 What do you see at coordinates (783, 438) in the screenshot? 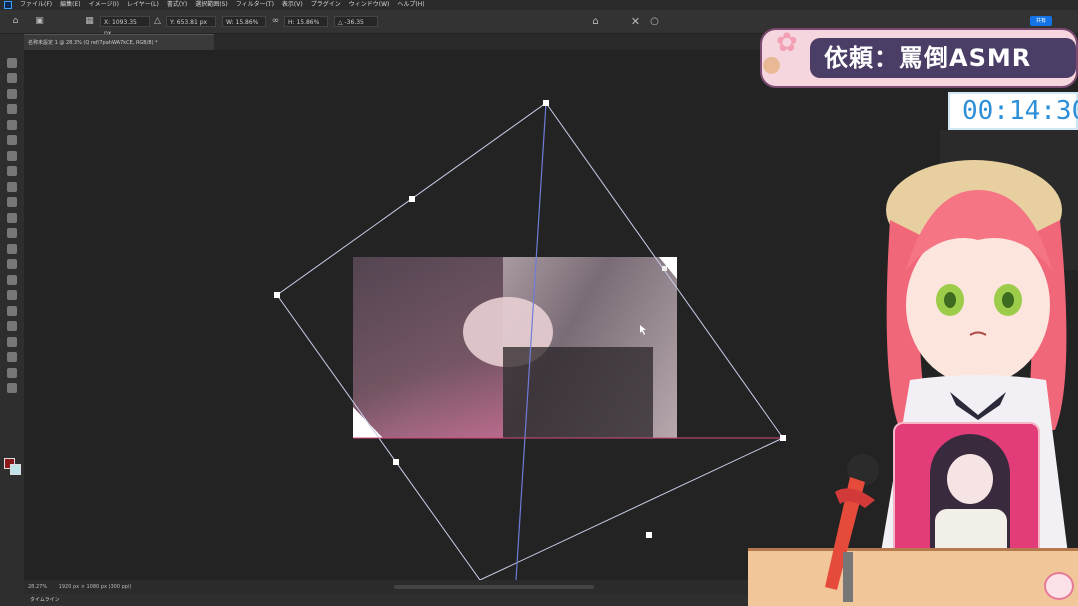
I see `transform-handle-right` at bounding box center [783, 438].